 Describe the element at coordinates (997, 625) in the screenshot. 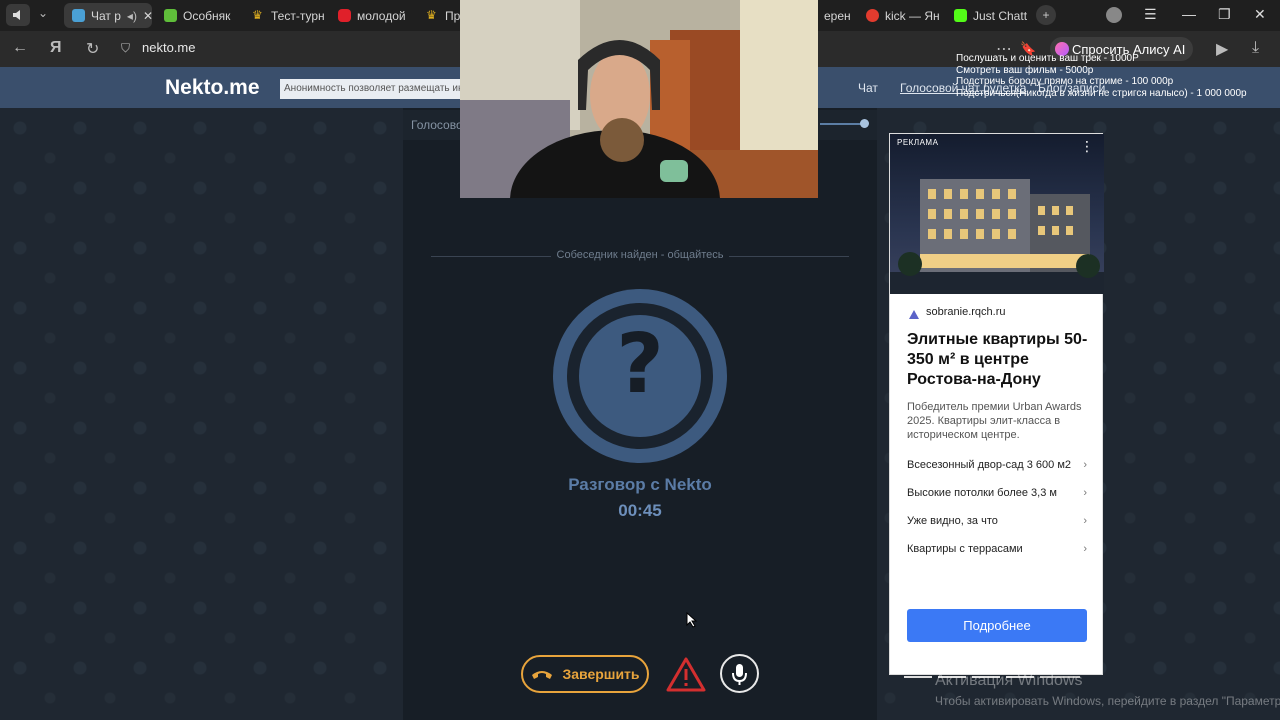

I see `ad-more-button: Подробнее` at that location.